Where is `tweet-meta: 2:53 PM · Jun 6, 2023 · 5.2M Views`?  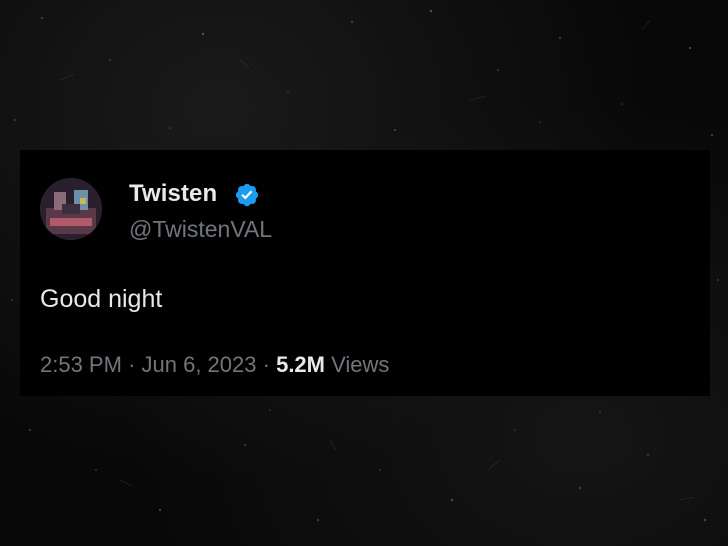
tweet-meta: 2:53 PM · Jun 6, 2023 · 5.2M Views is located at coordinates (214, 365).